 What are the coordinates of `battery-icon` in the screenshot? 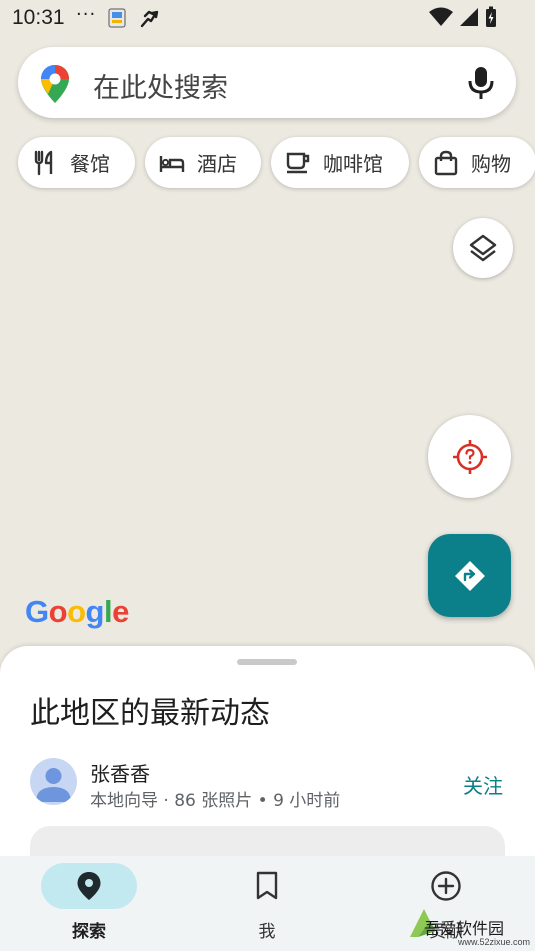 It's located at (491, 16).